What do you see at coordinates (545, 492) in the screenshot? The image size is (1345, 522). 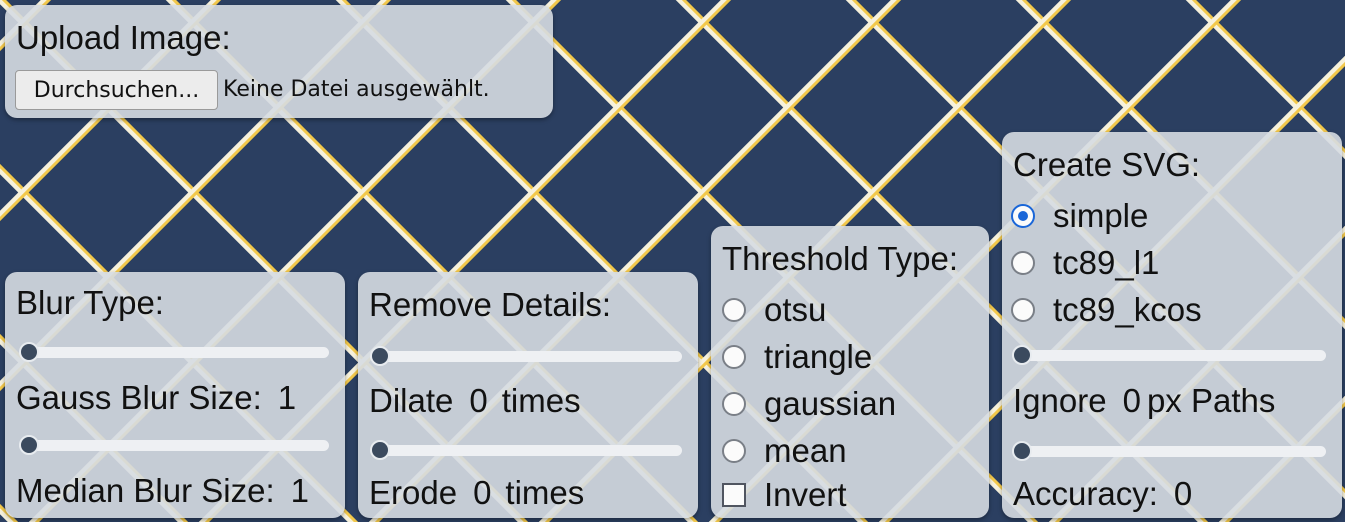 I see `erode-unit: times` at bounding box center [545, 492].